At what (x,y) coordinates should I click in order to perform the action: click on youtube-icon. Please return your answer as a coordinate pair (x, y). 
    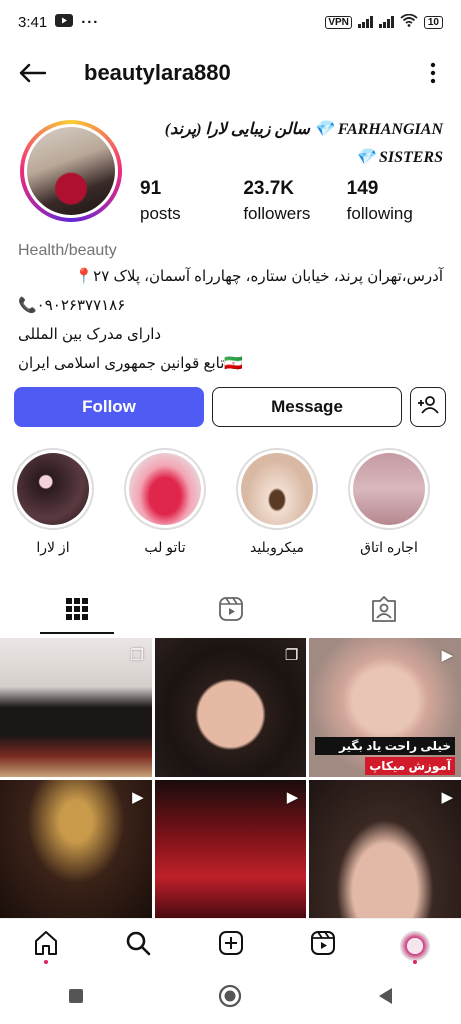
    Looking at the image, I should click on (64, 22).